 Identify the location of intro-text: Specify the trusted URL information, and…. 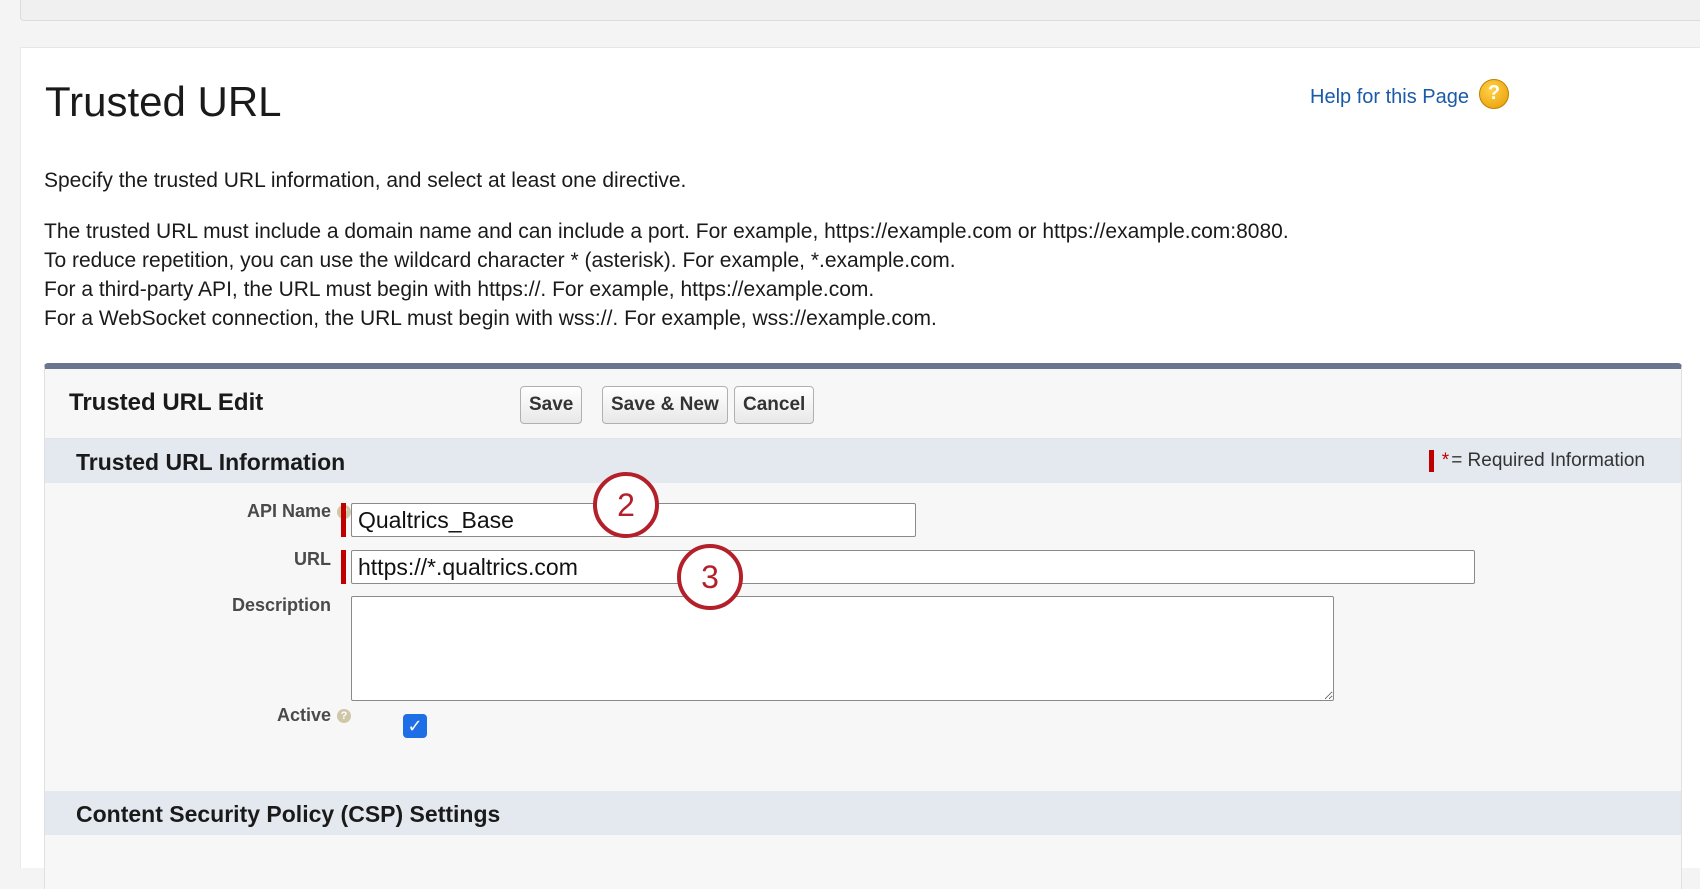
(666, 249).